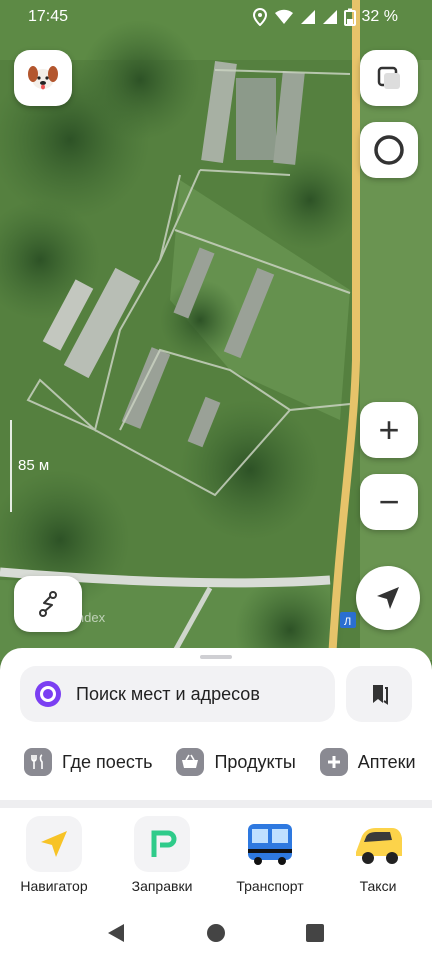 The height and width of the screenshot is (960, 432). I want to click on zoom-out-button: −, so click(389, 502).